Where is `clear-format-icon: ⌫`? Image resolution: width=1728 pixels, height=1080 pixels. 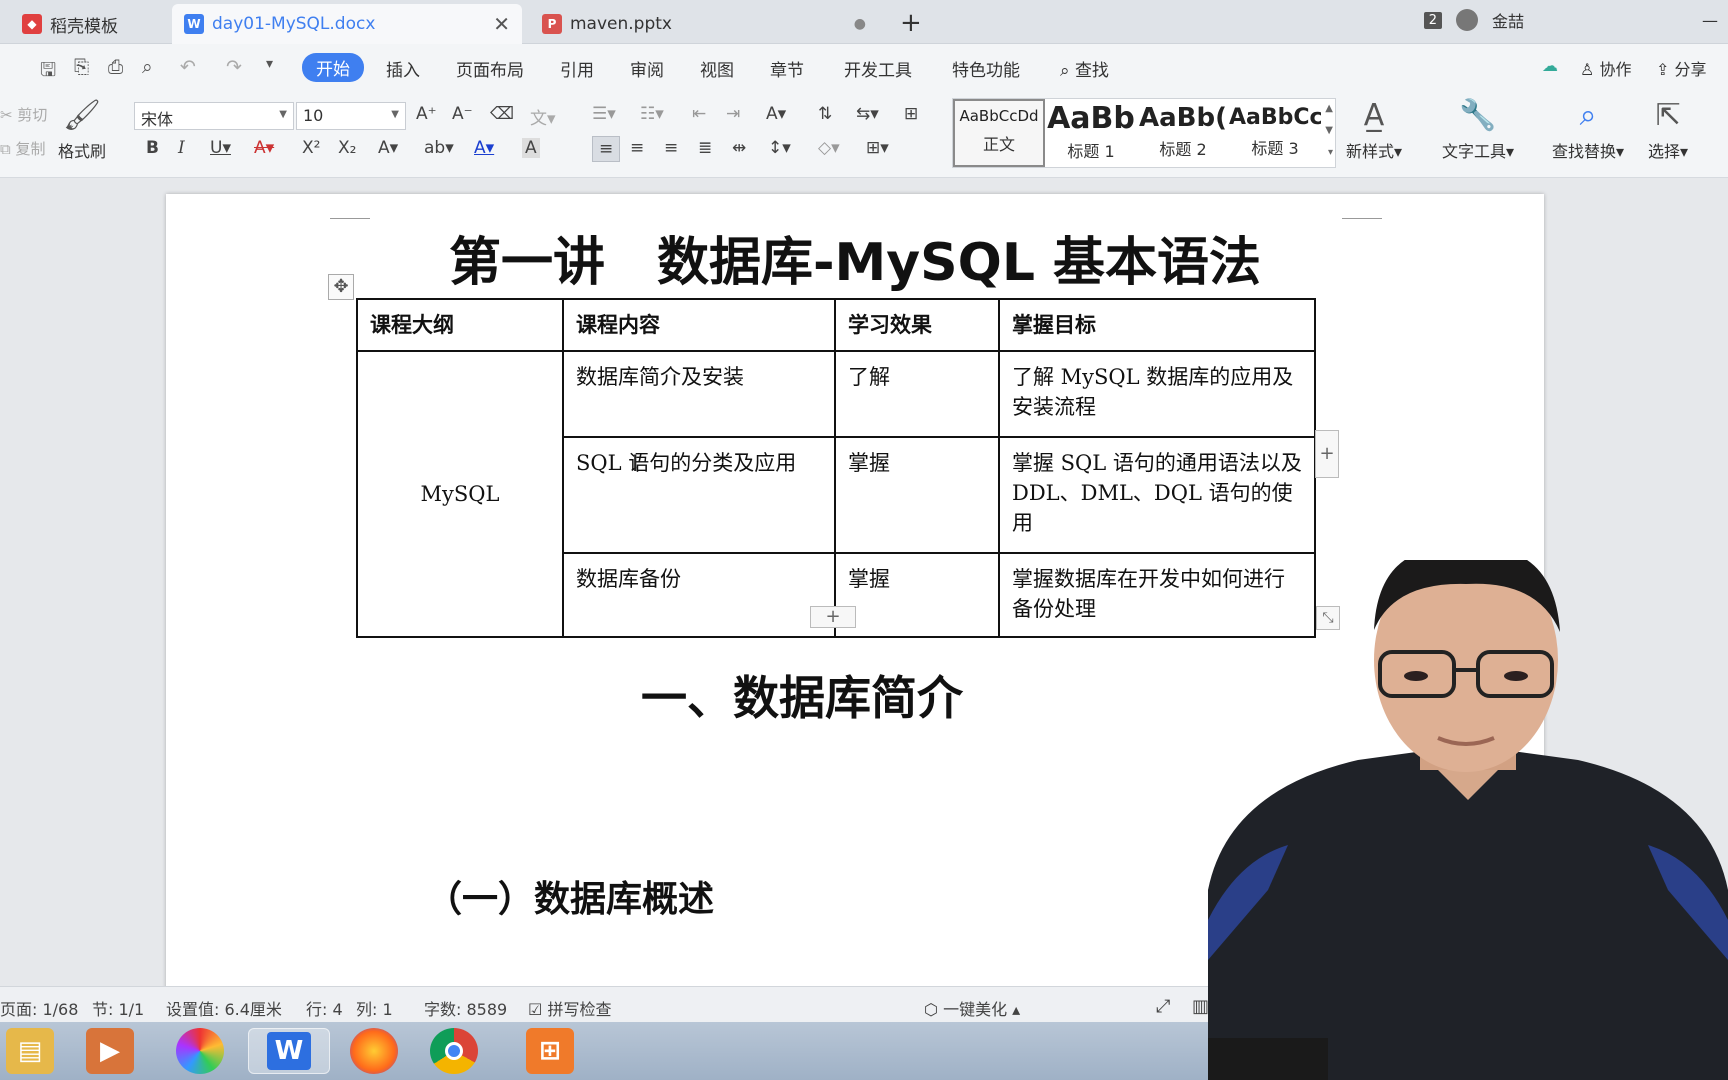
clear-format-icon: ⌫ is located at coordinates (502, 114).